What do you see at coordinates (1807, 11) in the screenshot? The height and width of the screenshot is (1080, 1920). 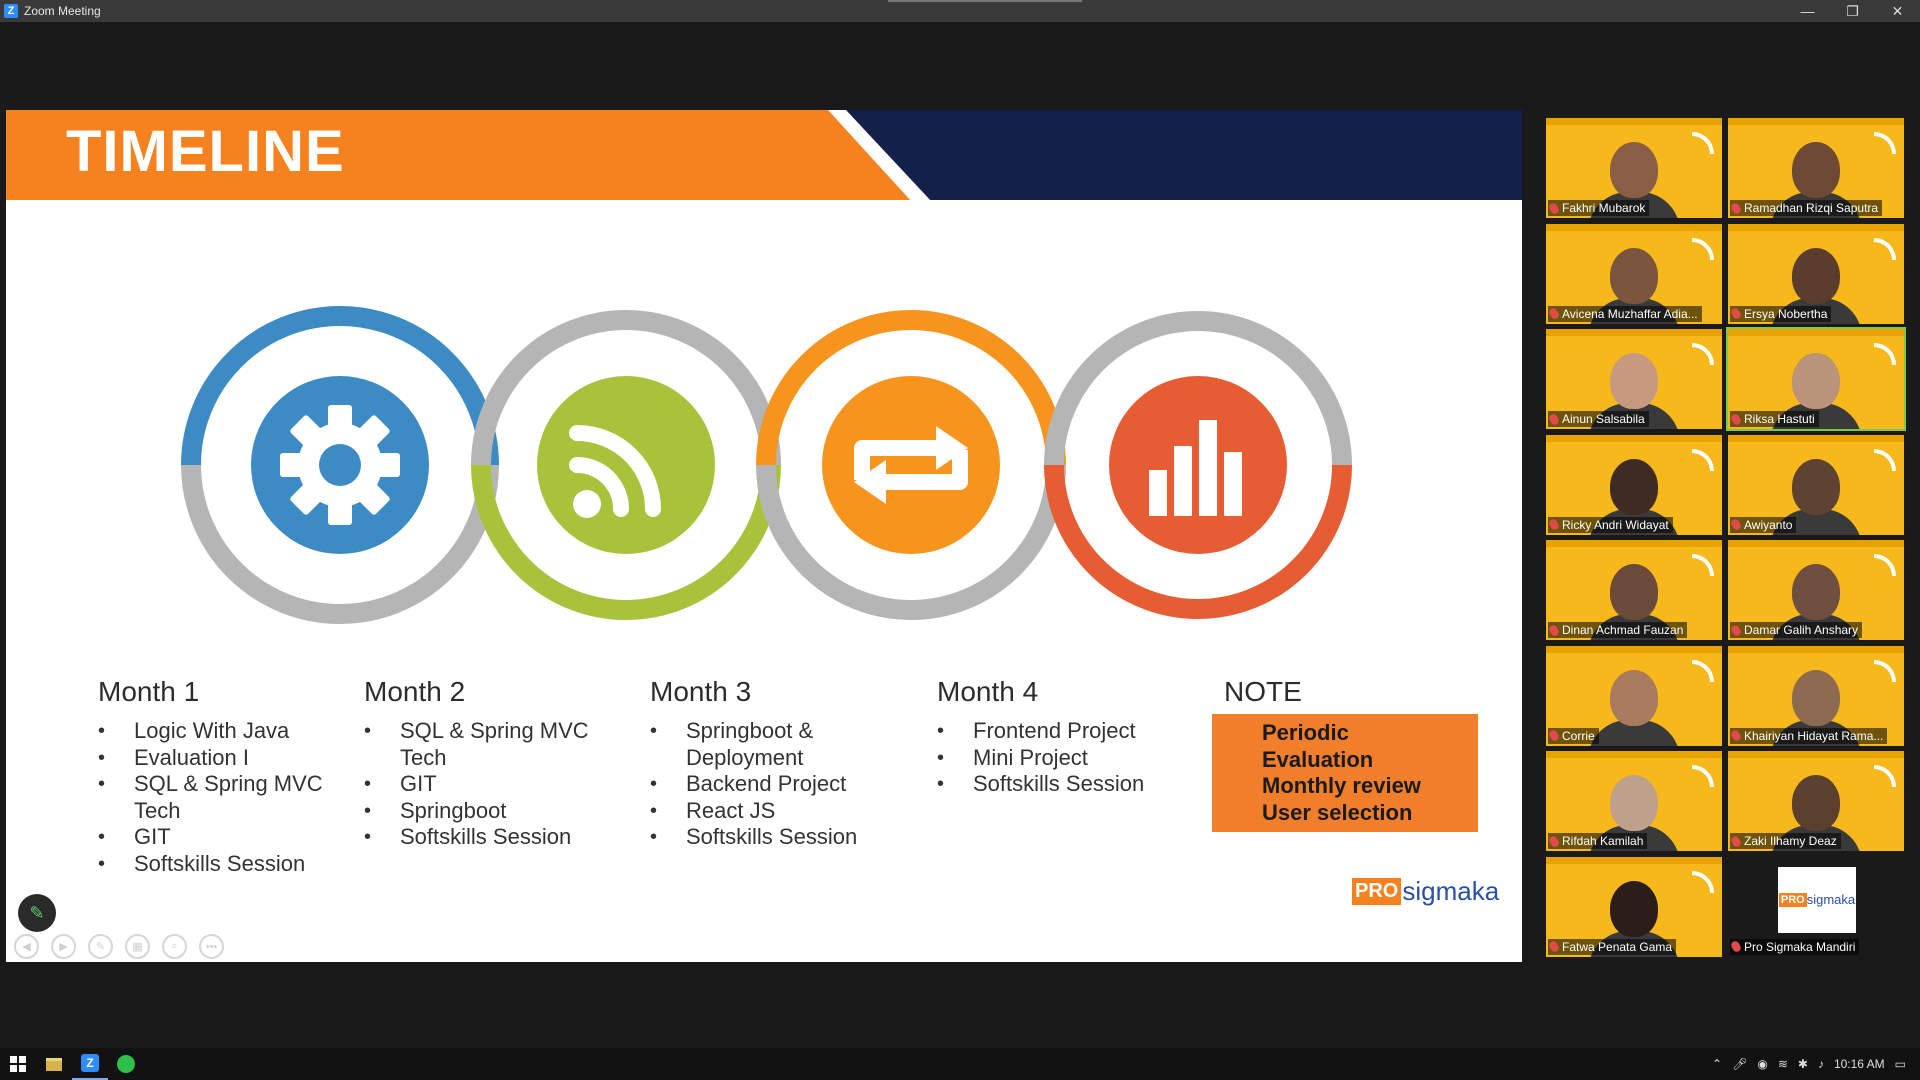 I see `minimize-button: —` at bounding box center [1807, 11].